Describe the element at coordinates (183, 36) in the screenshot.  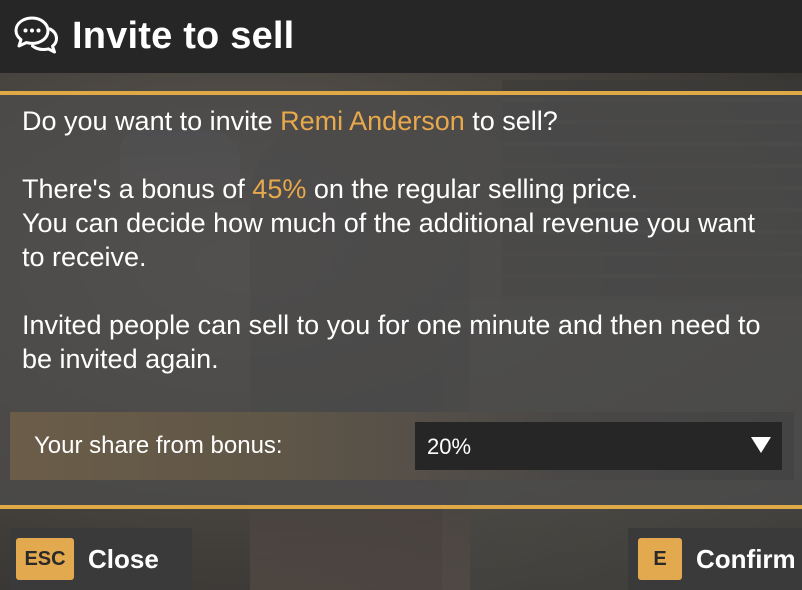
I see `dialog-title: Invite to sell` at that location.